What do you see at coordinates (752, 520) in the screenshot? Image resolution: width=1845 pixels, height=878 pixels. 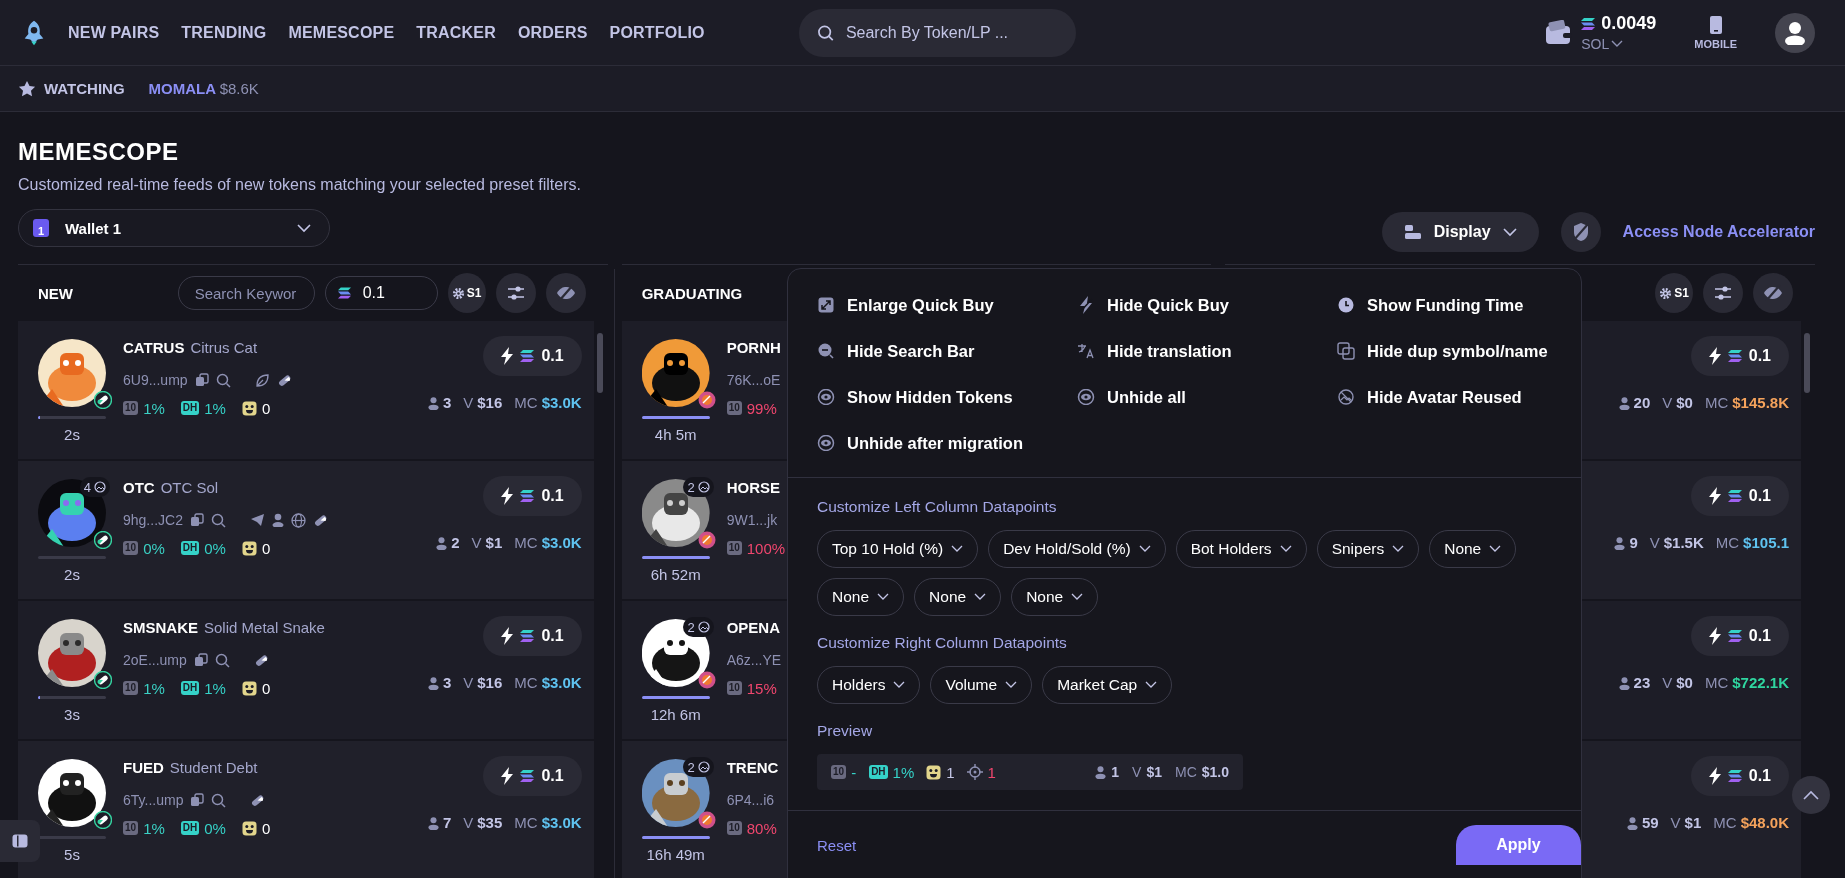 I see `token-address: 9W1...jk` at bounding box center [752, 520].